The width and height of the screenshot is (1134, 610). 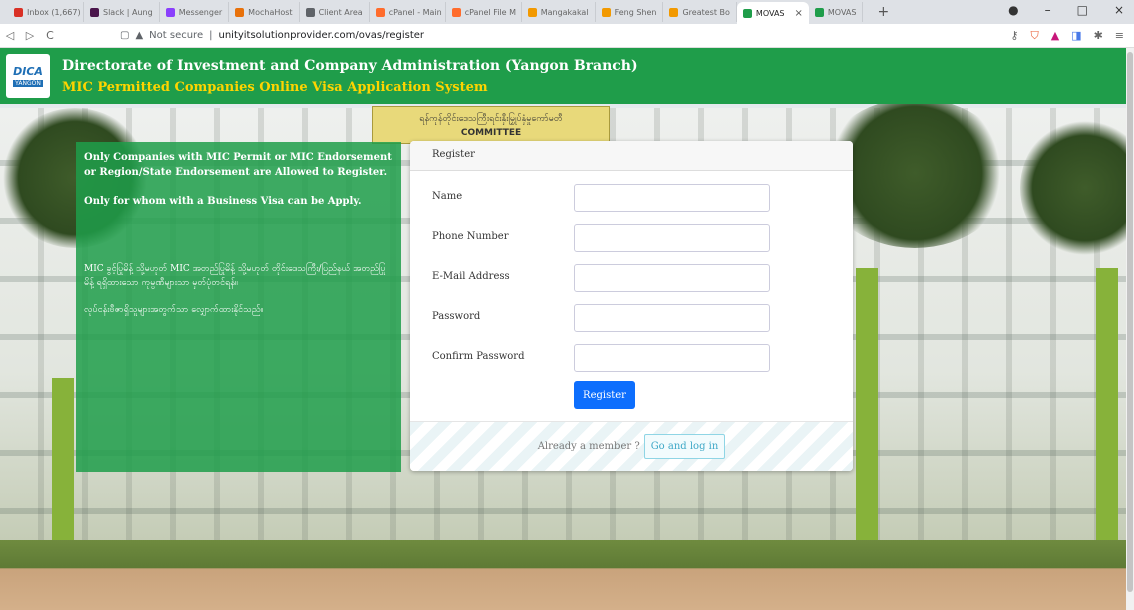 I want to click on window-controls: ● – □ ×, so click(x=1066, y=10).